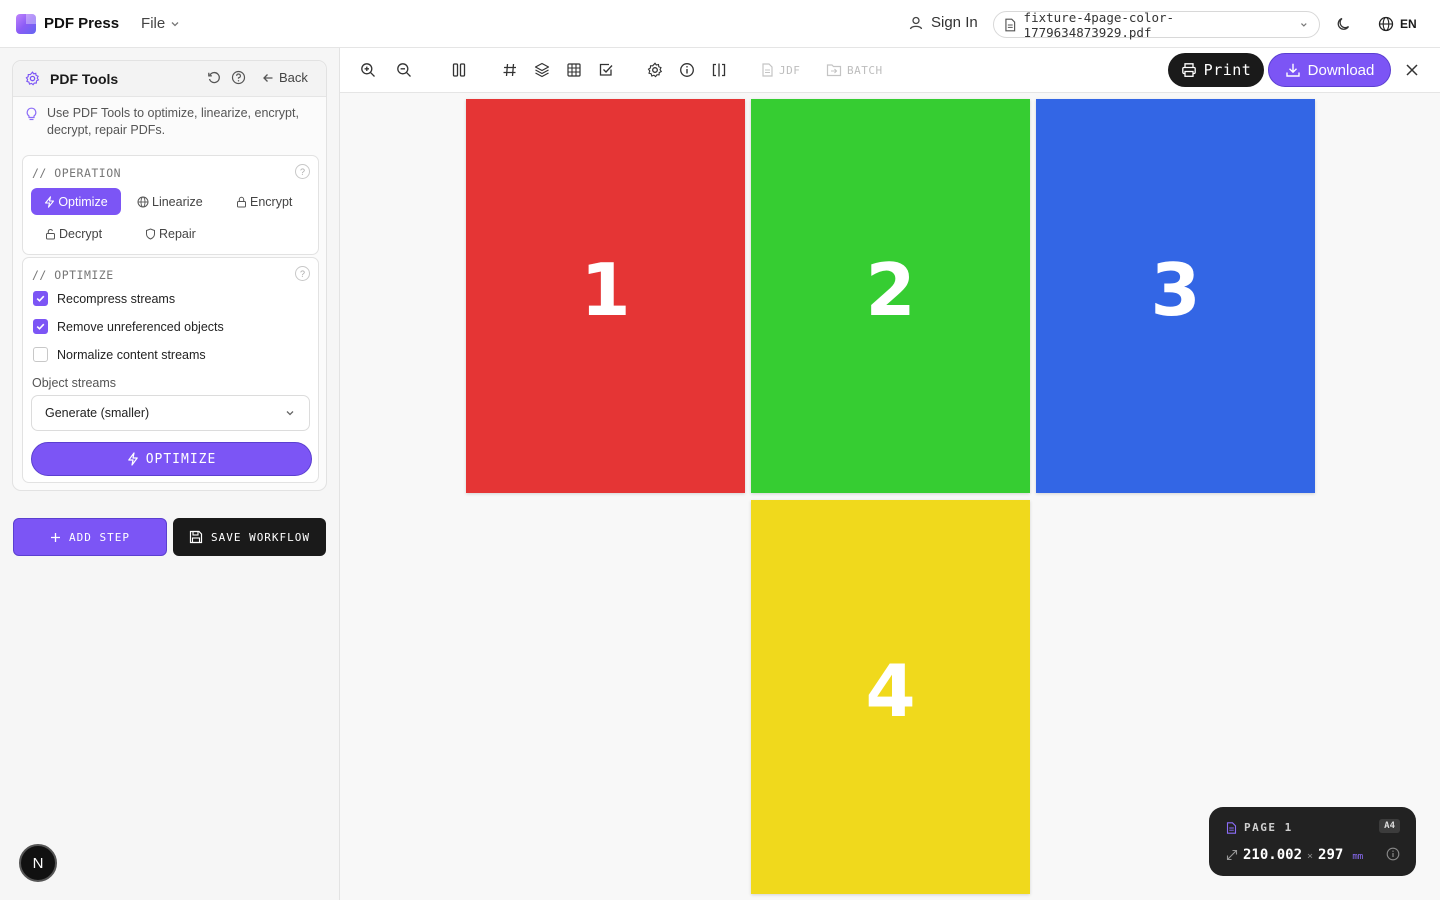 This screenshot has width=1440, height=900. Describe the element at coordinates (459, 70) in the screenshot. I see `columns-icon` at that location.